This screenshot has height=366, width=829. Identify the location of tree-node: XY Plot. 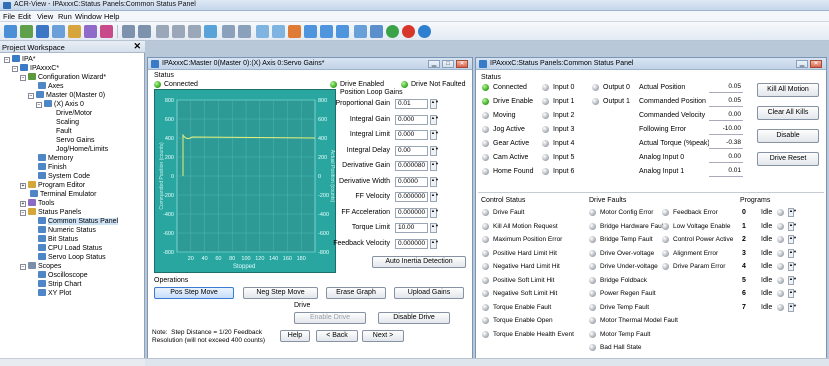
(54, 293).